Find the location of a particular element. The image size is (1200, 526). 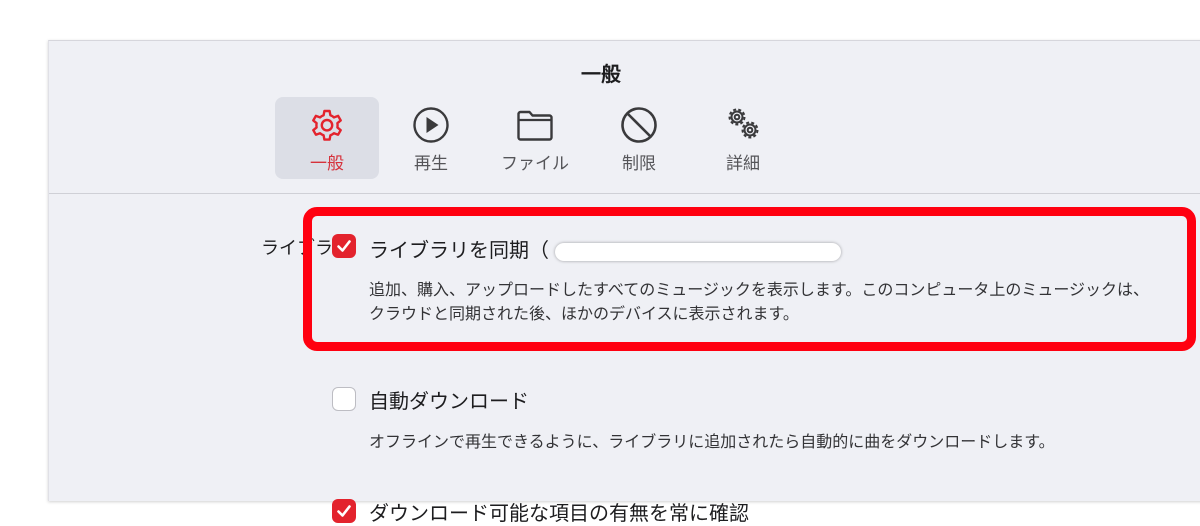

sync-library-checkbox is located at coordinates (344, 246).